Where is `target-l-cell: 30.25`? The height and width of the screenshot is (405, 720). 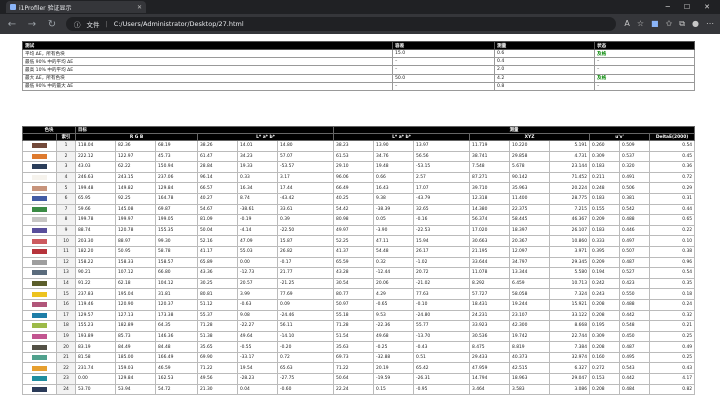
target-l-cell: 30.25 is located at coordinates (218, 283).